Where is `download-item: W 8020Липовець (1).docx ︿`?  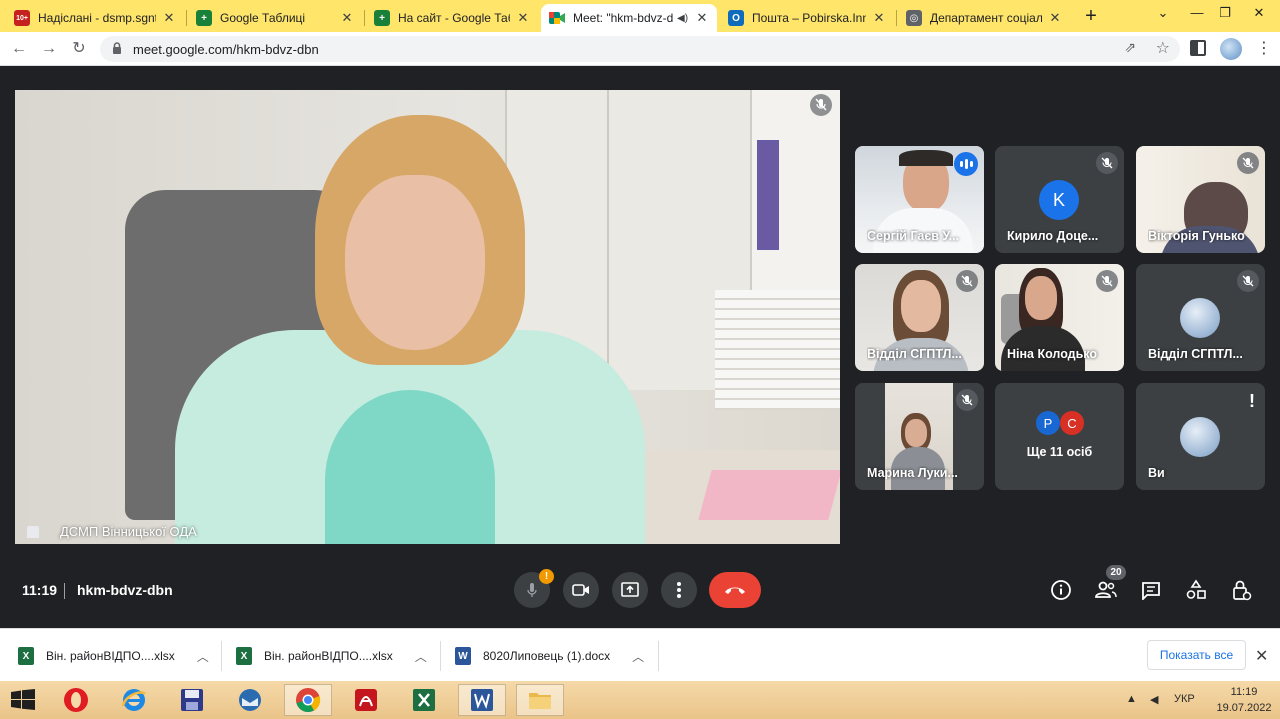
download-item: W 8020Липовець (1).docx ︿ is located at coordinates (549, 656).